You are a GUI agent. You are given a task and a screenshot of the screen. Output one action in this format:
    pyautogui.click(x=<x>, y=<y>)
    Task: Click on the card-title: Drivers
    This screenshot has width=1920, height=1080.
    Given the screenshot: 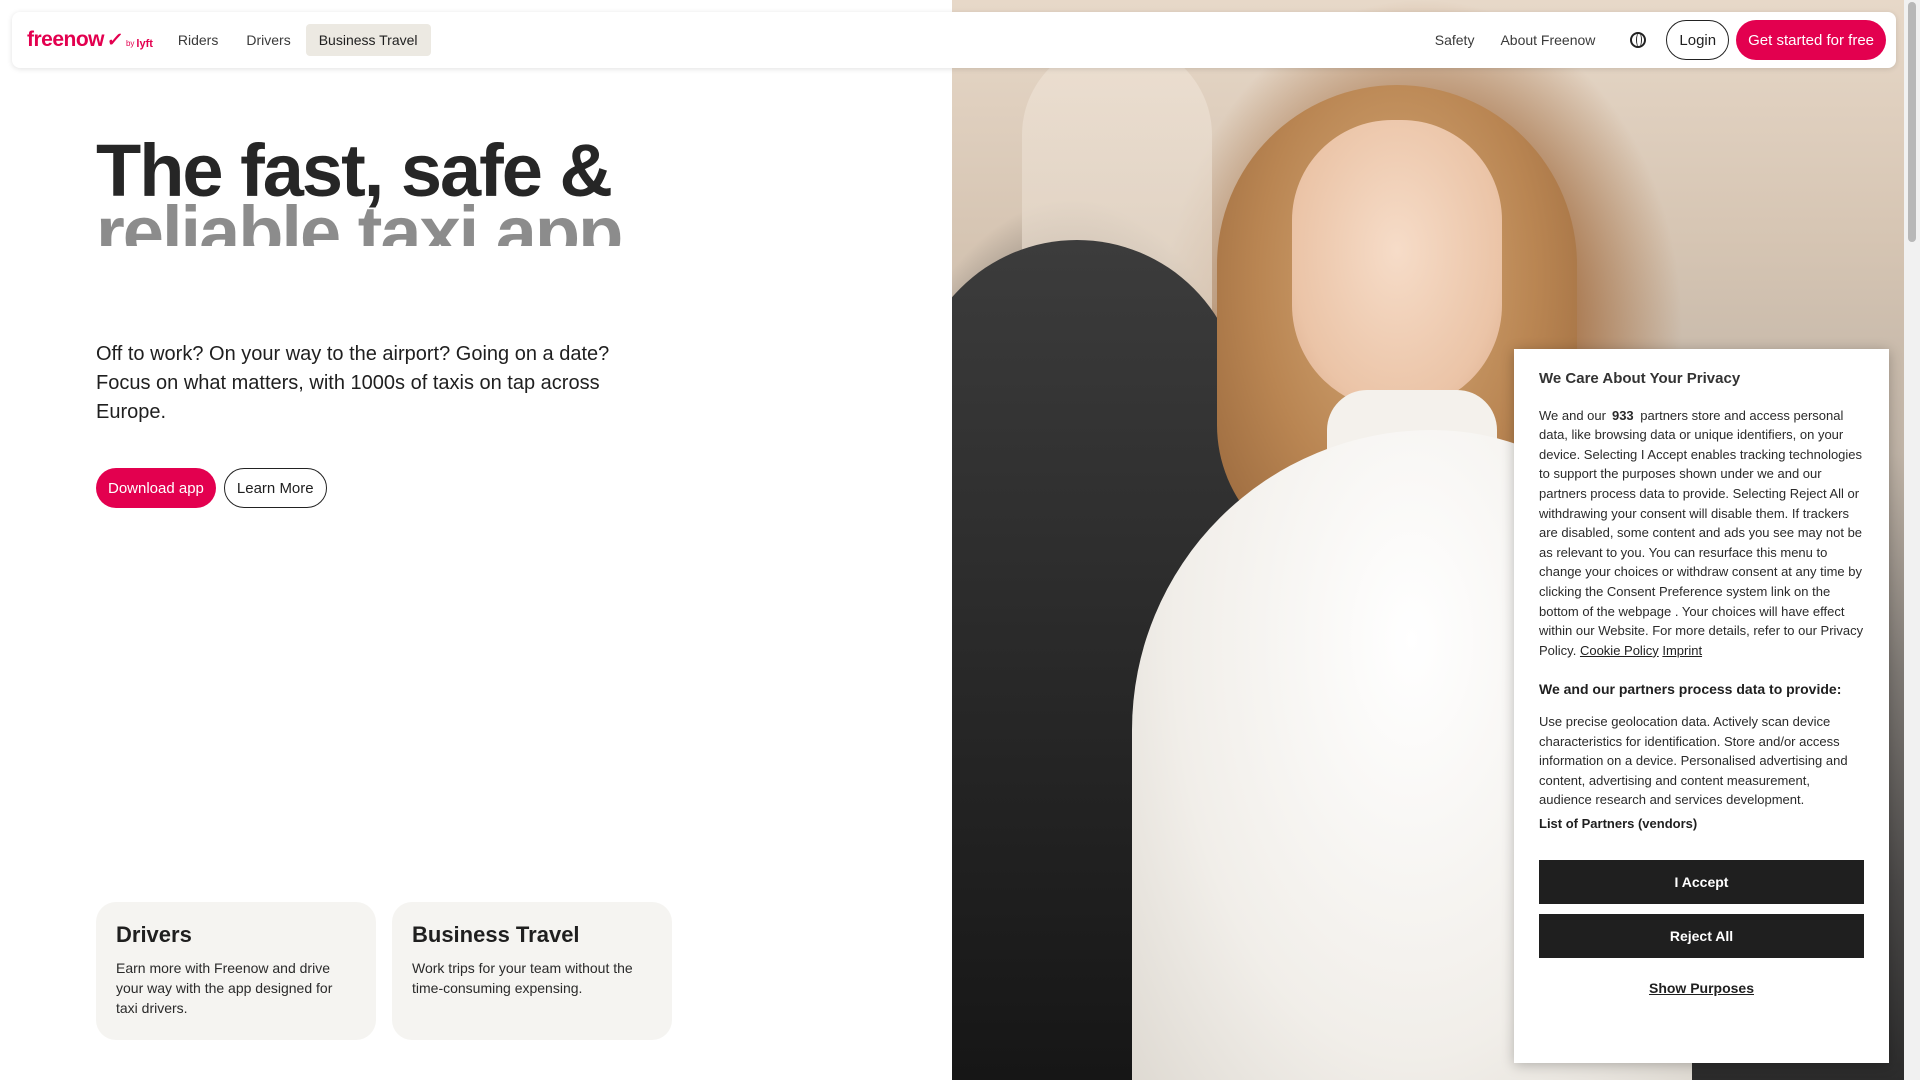 What is the action you would take?
    pyautogui.click(x=154, y=934)
    